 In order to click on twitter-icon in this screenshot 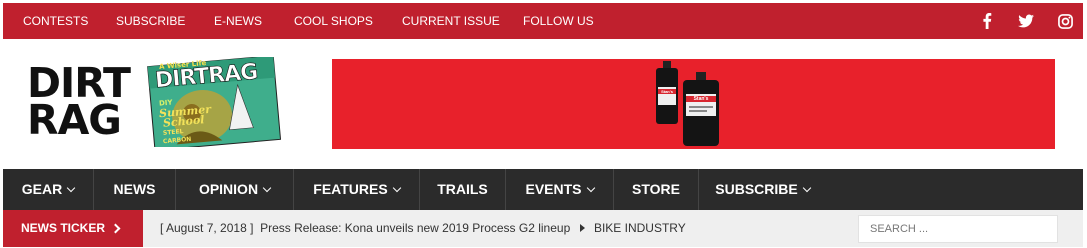, I will do `click(1026, 21)`.